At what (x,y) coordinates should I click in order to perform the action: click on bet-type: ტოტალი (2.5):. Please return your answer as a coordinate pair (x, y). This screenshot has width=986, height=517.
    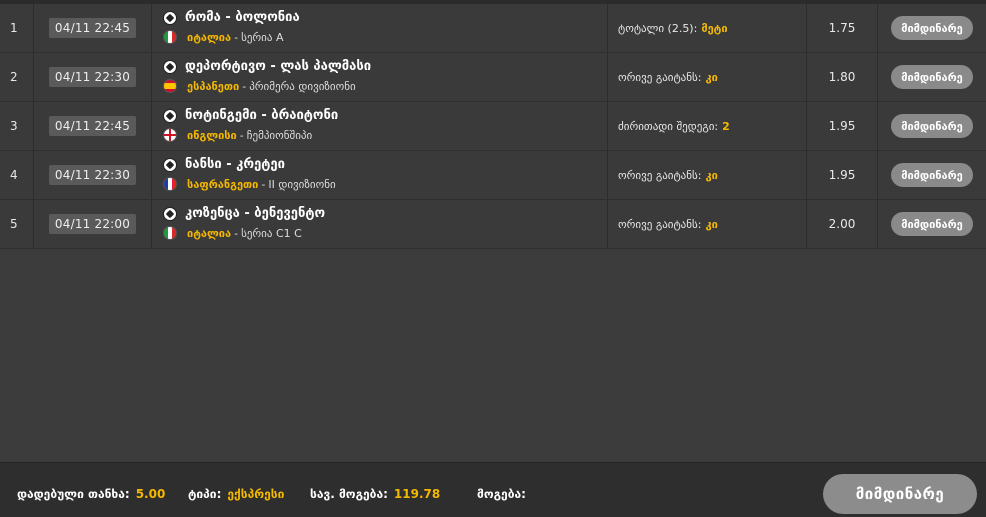
    Looking at the image, I should click on (658, 28).